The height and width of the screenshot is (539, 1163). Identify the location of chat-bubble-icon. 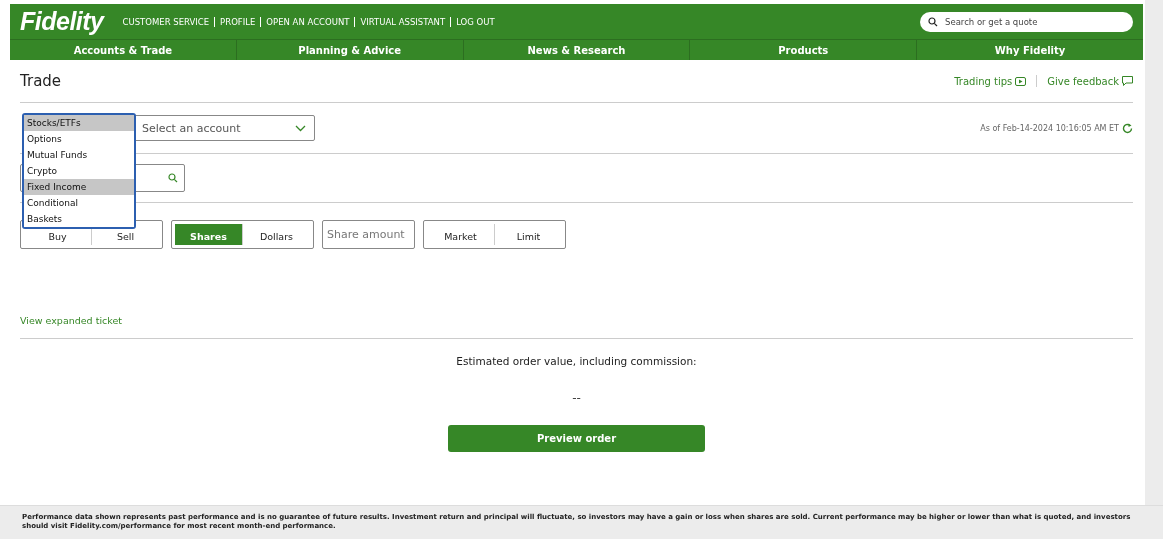
(1127, 81).